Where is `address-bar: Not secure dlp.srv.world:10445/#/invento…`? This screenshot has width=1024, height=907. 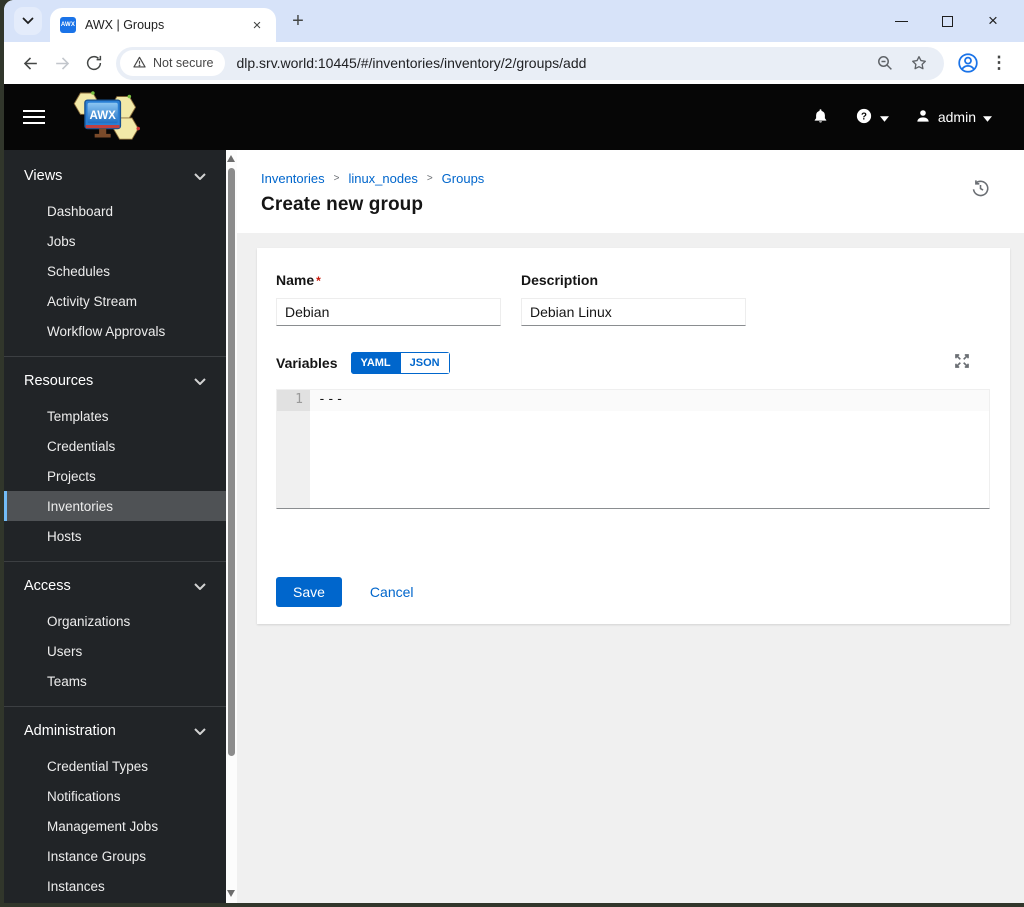
address-bar: Not secure dlp.srv.world:10445/#/invento… is located at coordinates (530, 63).